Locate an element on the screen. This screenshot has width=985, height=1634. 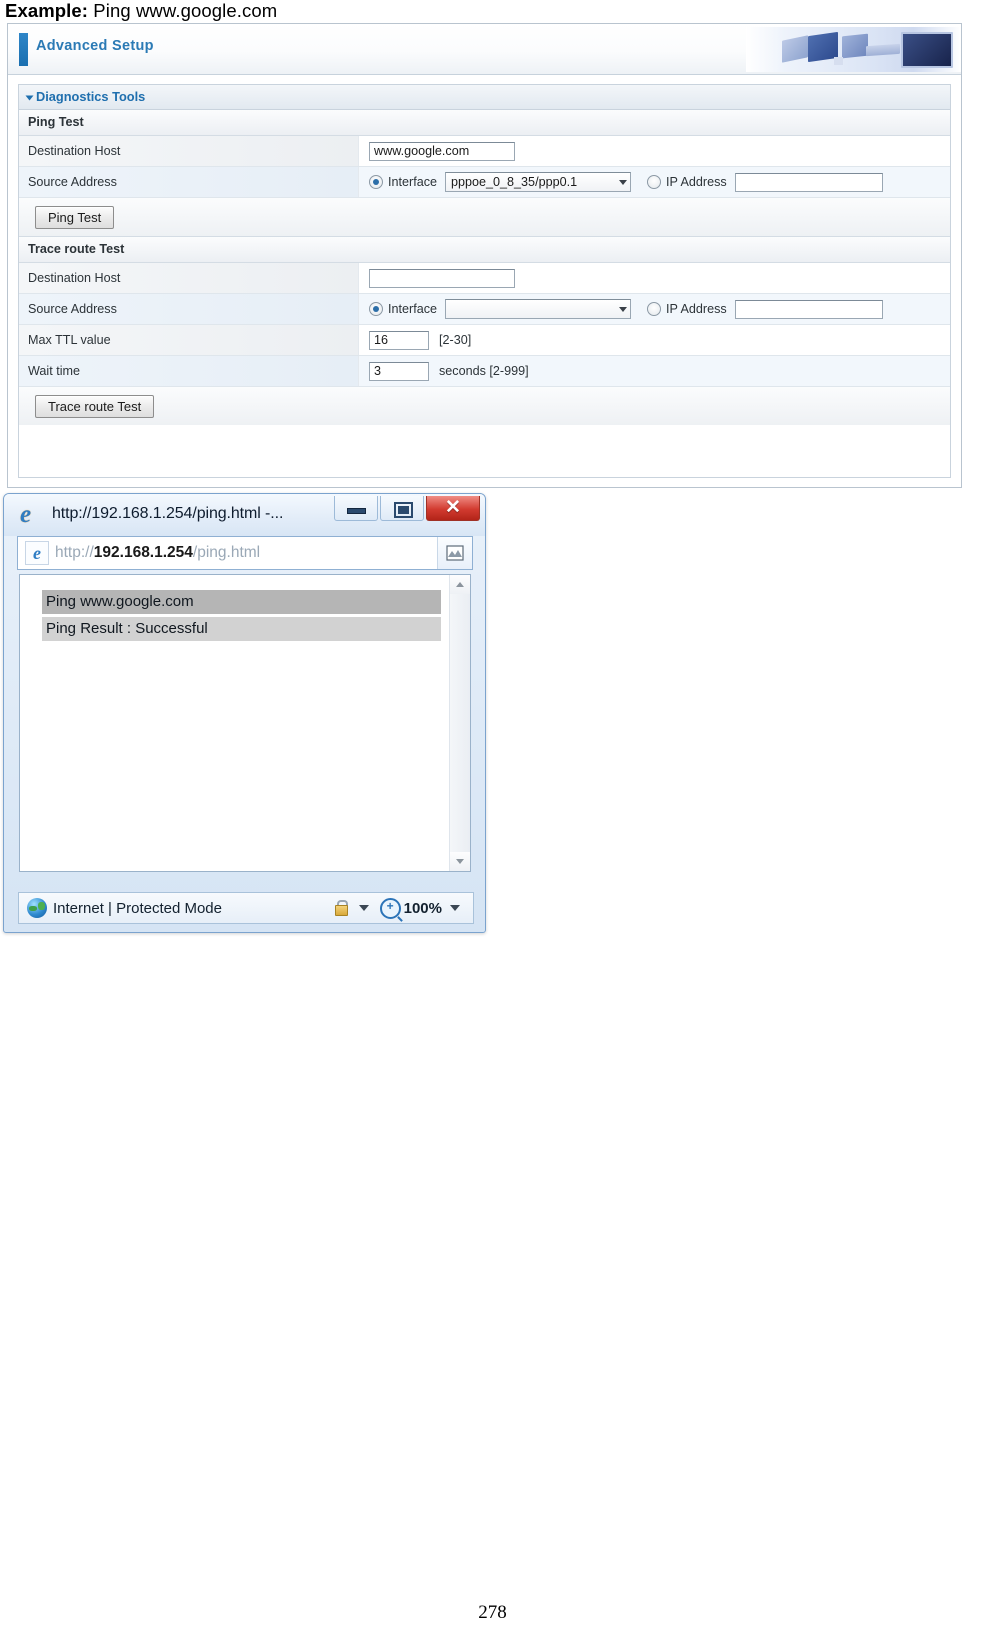
scroll-down-button is located at coordinates (460, 861).